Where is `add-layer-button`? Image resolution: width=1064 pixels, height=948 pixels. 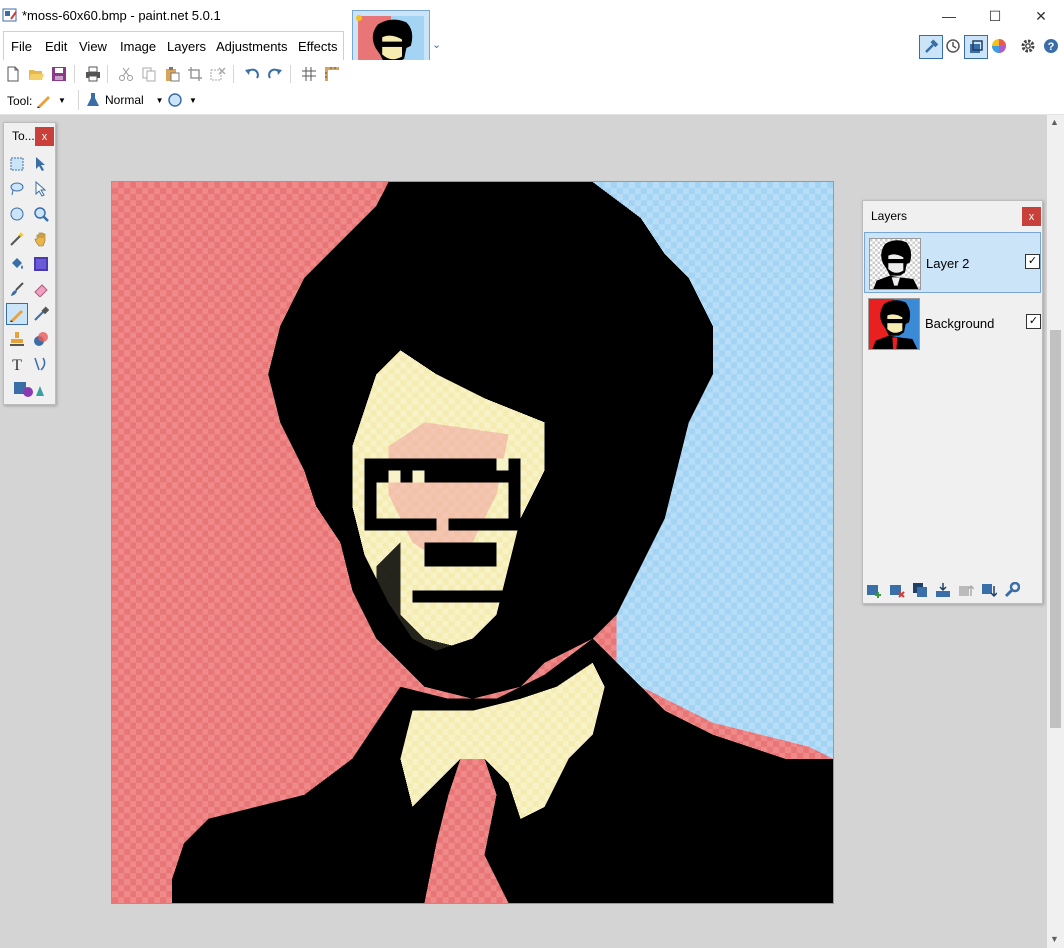
add-layer-button is located at coordinates (874, 590).